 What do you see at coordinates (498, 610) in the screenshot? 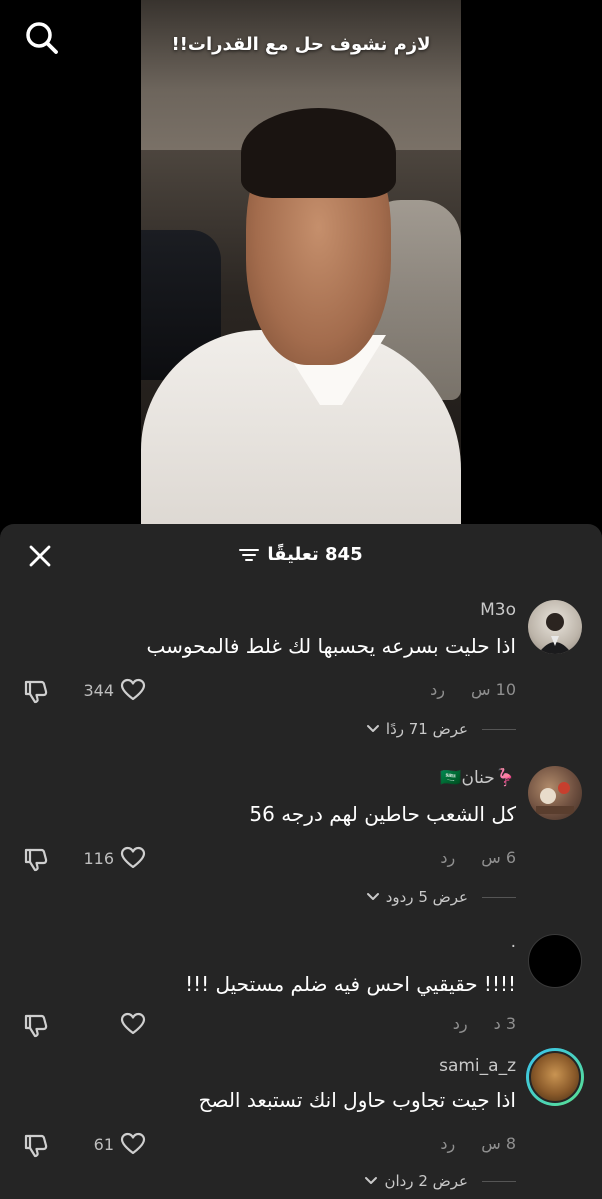
I see `comment-username: M3o` at bounding box center [498, 610].